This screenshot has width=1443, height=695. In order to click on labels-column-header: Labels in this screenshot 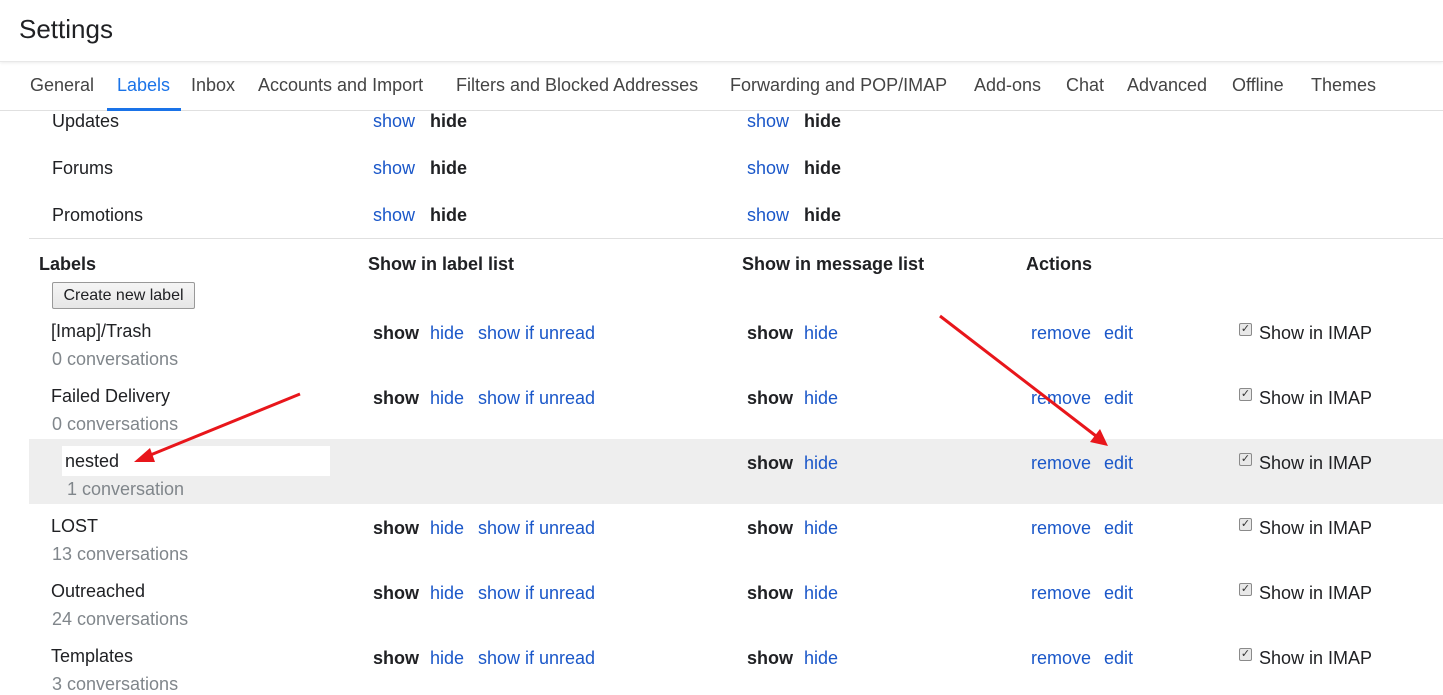, I will do `click(68, 264)`.